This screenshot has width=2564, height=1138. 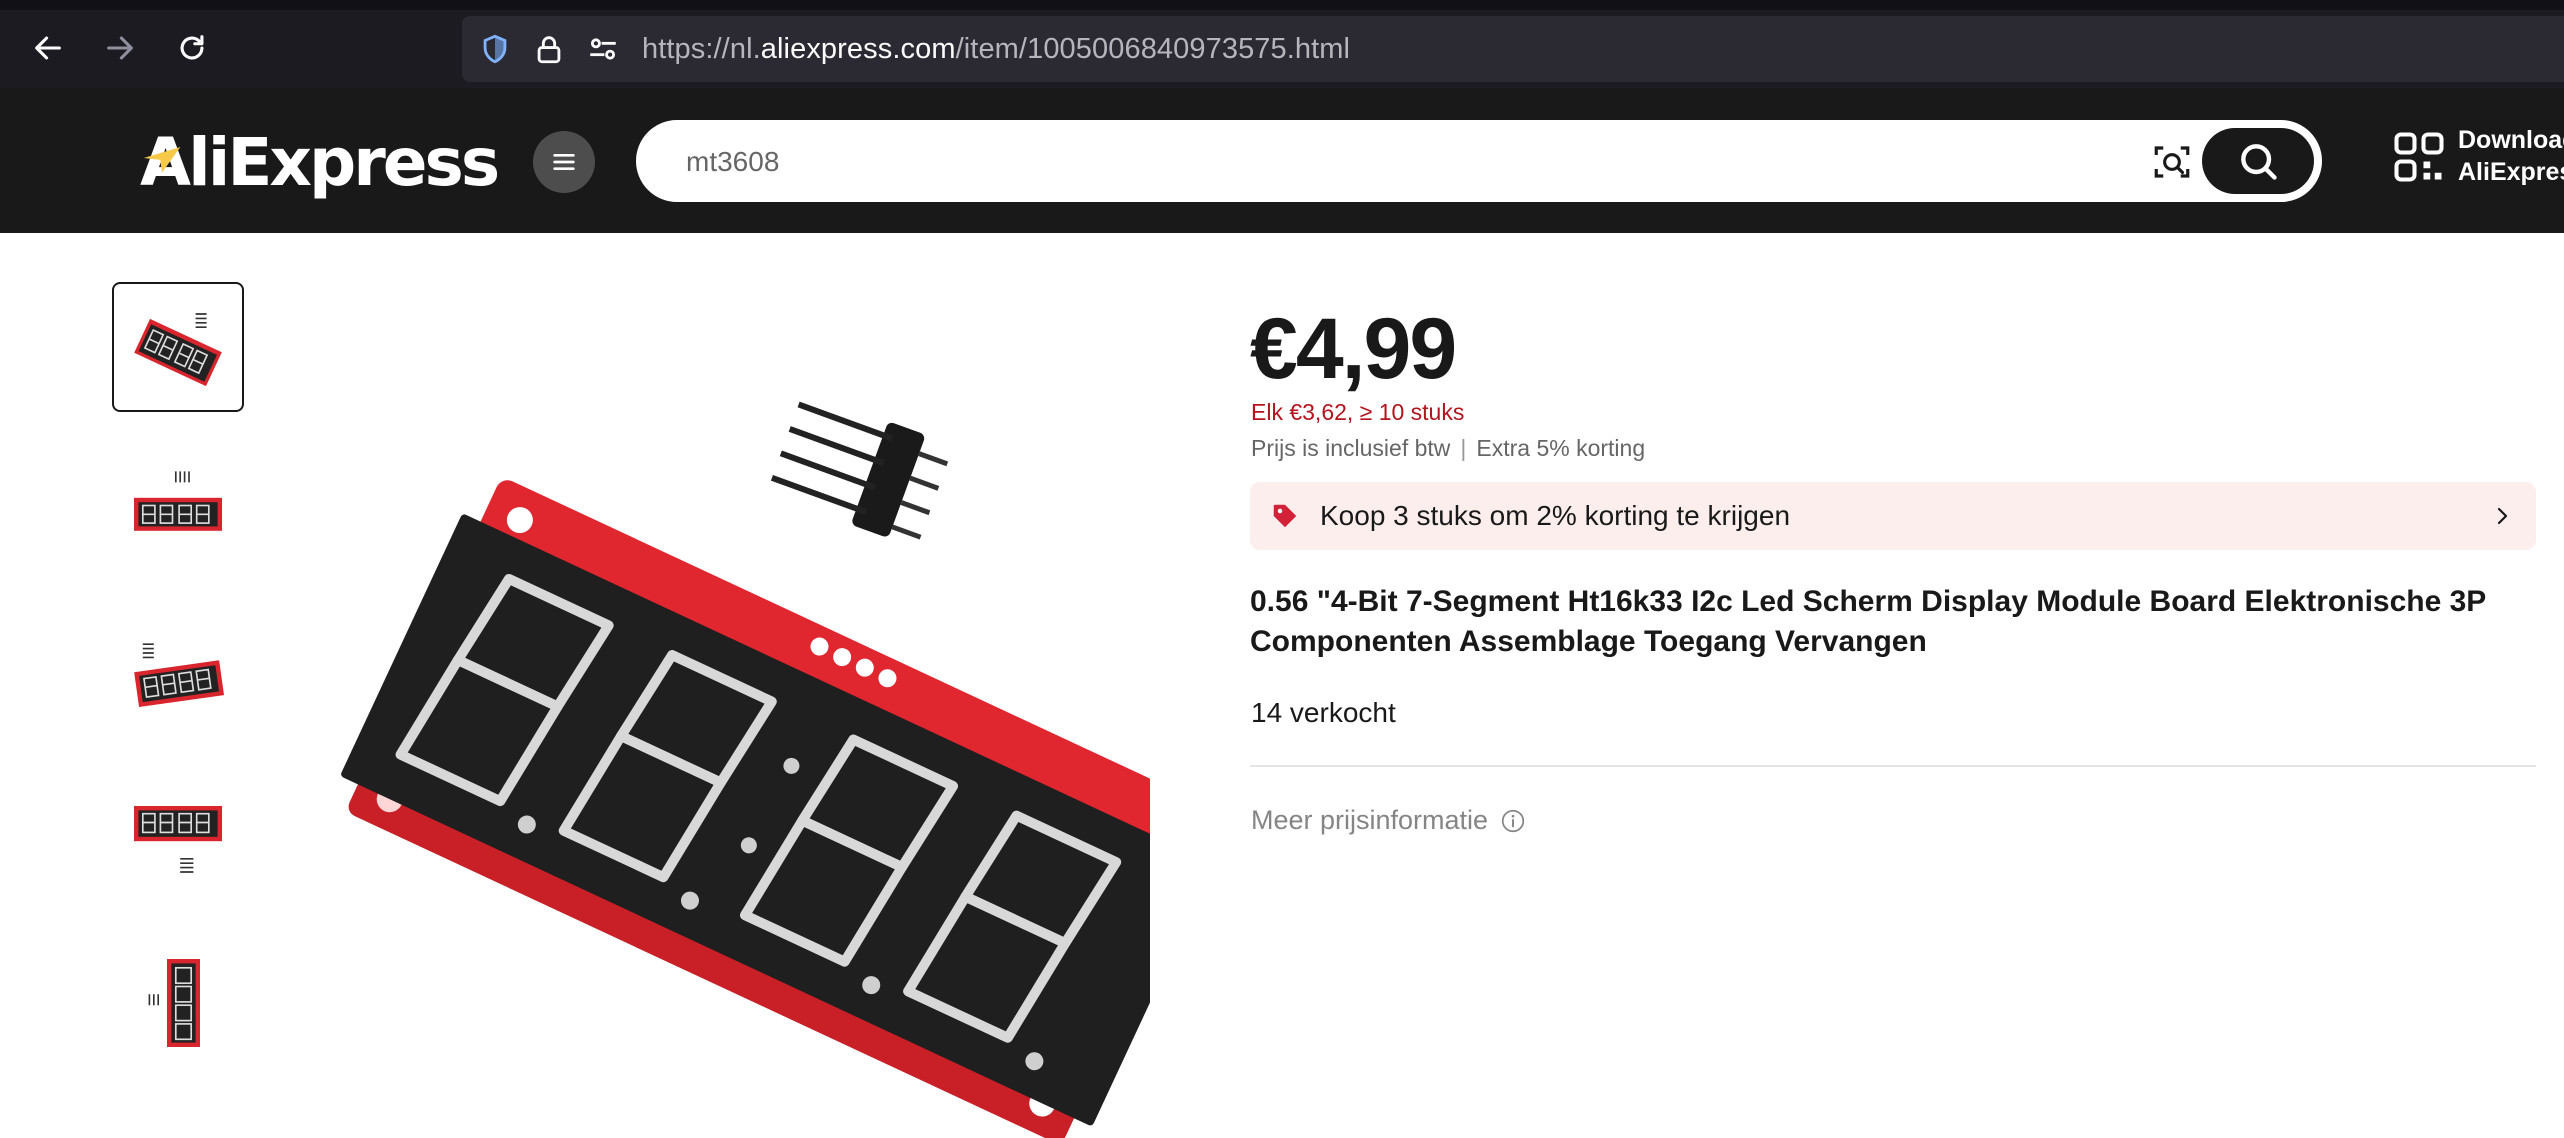 I want to click on promo-text: Koop 3 stuks om 2% korting te krijgen, so click(x=1555, y=515).